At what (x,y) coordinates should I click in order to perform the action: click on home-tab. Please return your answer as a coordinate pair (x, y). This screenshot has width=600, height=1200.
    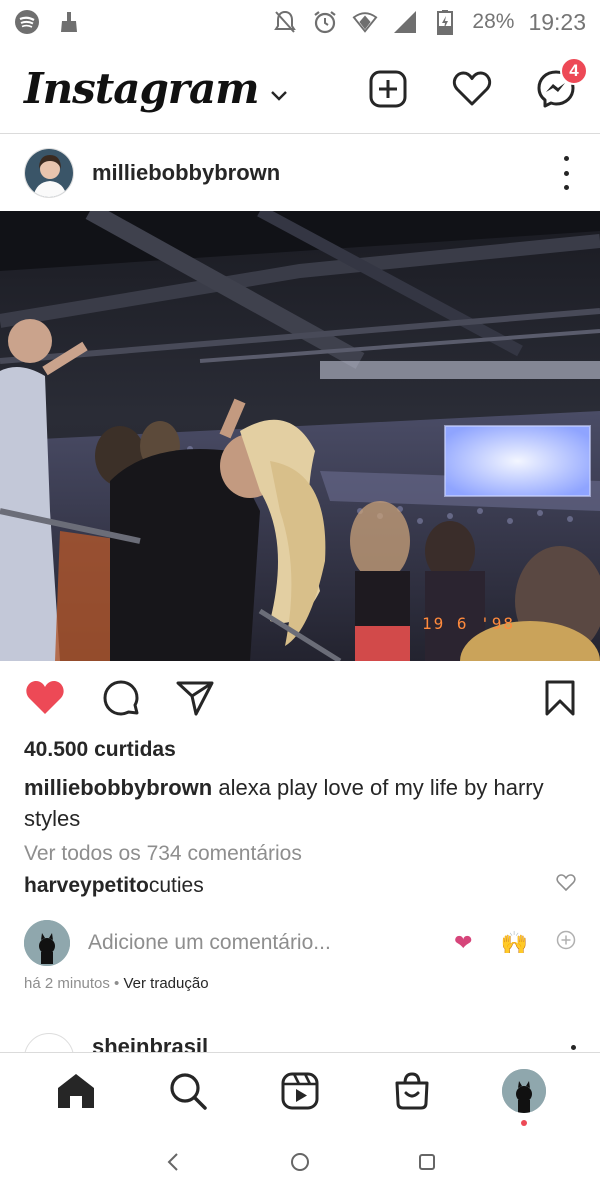
    Looking at the image, I should click on (76, 1091).